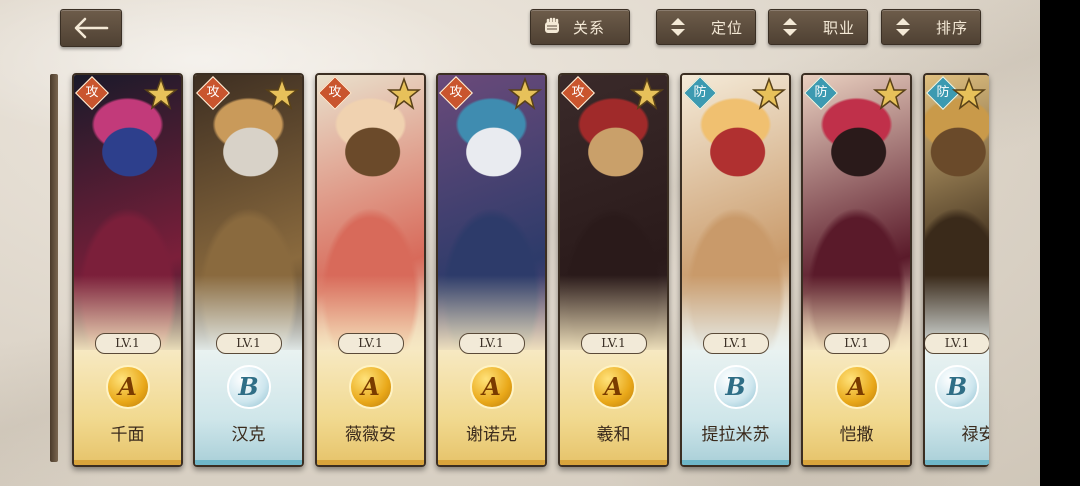 The image size is (1080, 486). What do you see at coordinates (839, 28) in the screenshot?
I see `class-label: 职业` at bounding box center [839, 28].